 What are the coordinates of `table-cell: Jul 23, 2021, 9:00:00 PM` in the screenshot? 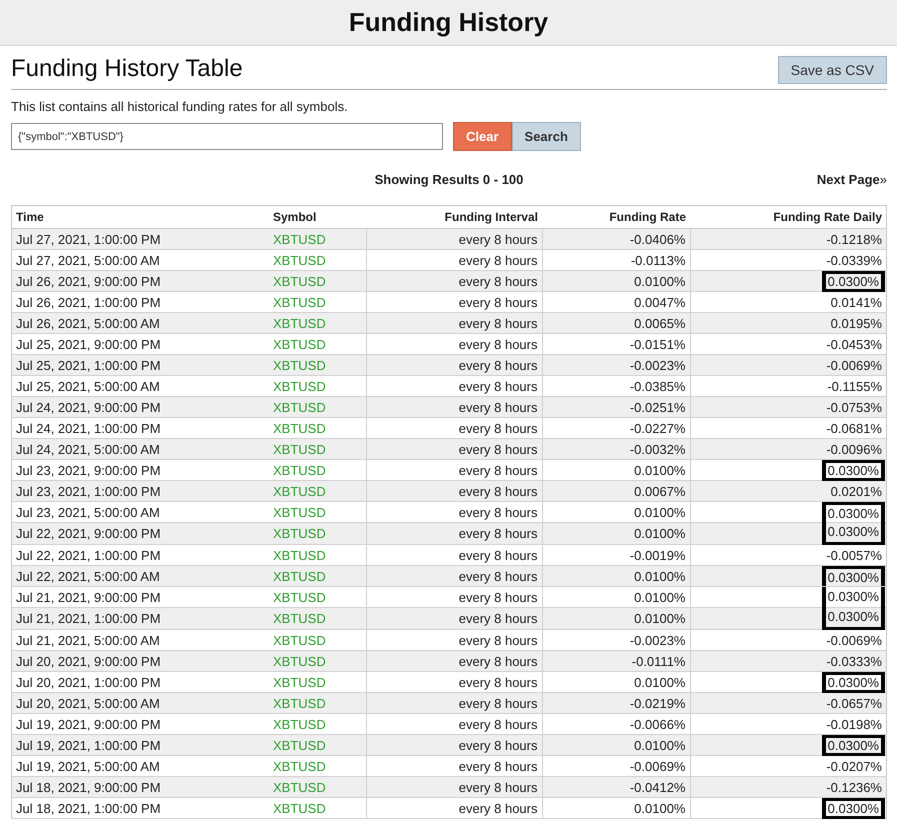 It's located at (140, 470).